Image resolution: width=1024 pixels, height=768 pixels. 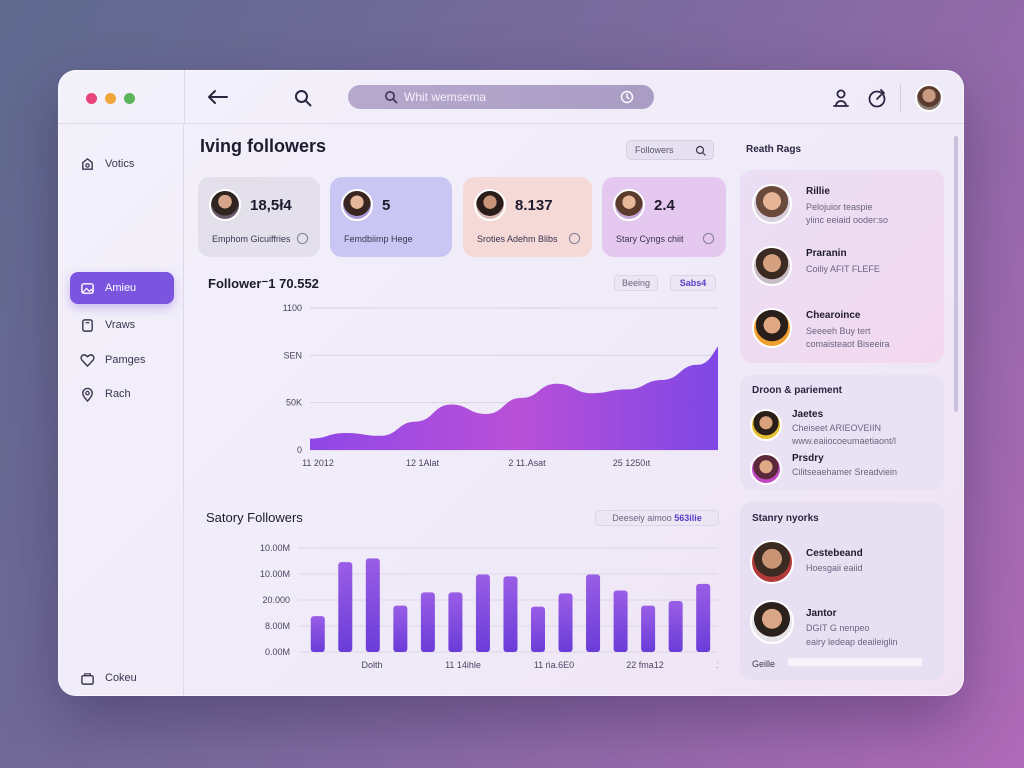 What do you see at coordinates (764, 664) in the screenshot?
I see `footer-label: Geille` at bounding box center [764, 664].